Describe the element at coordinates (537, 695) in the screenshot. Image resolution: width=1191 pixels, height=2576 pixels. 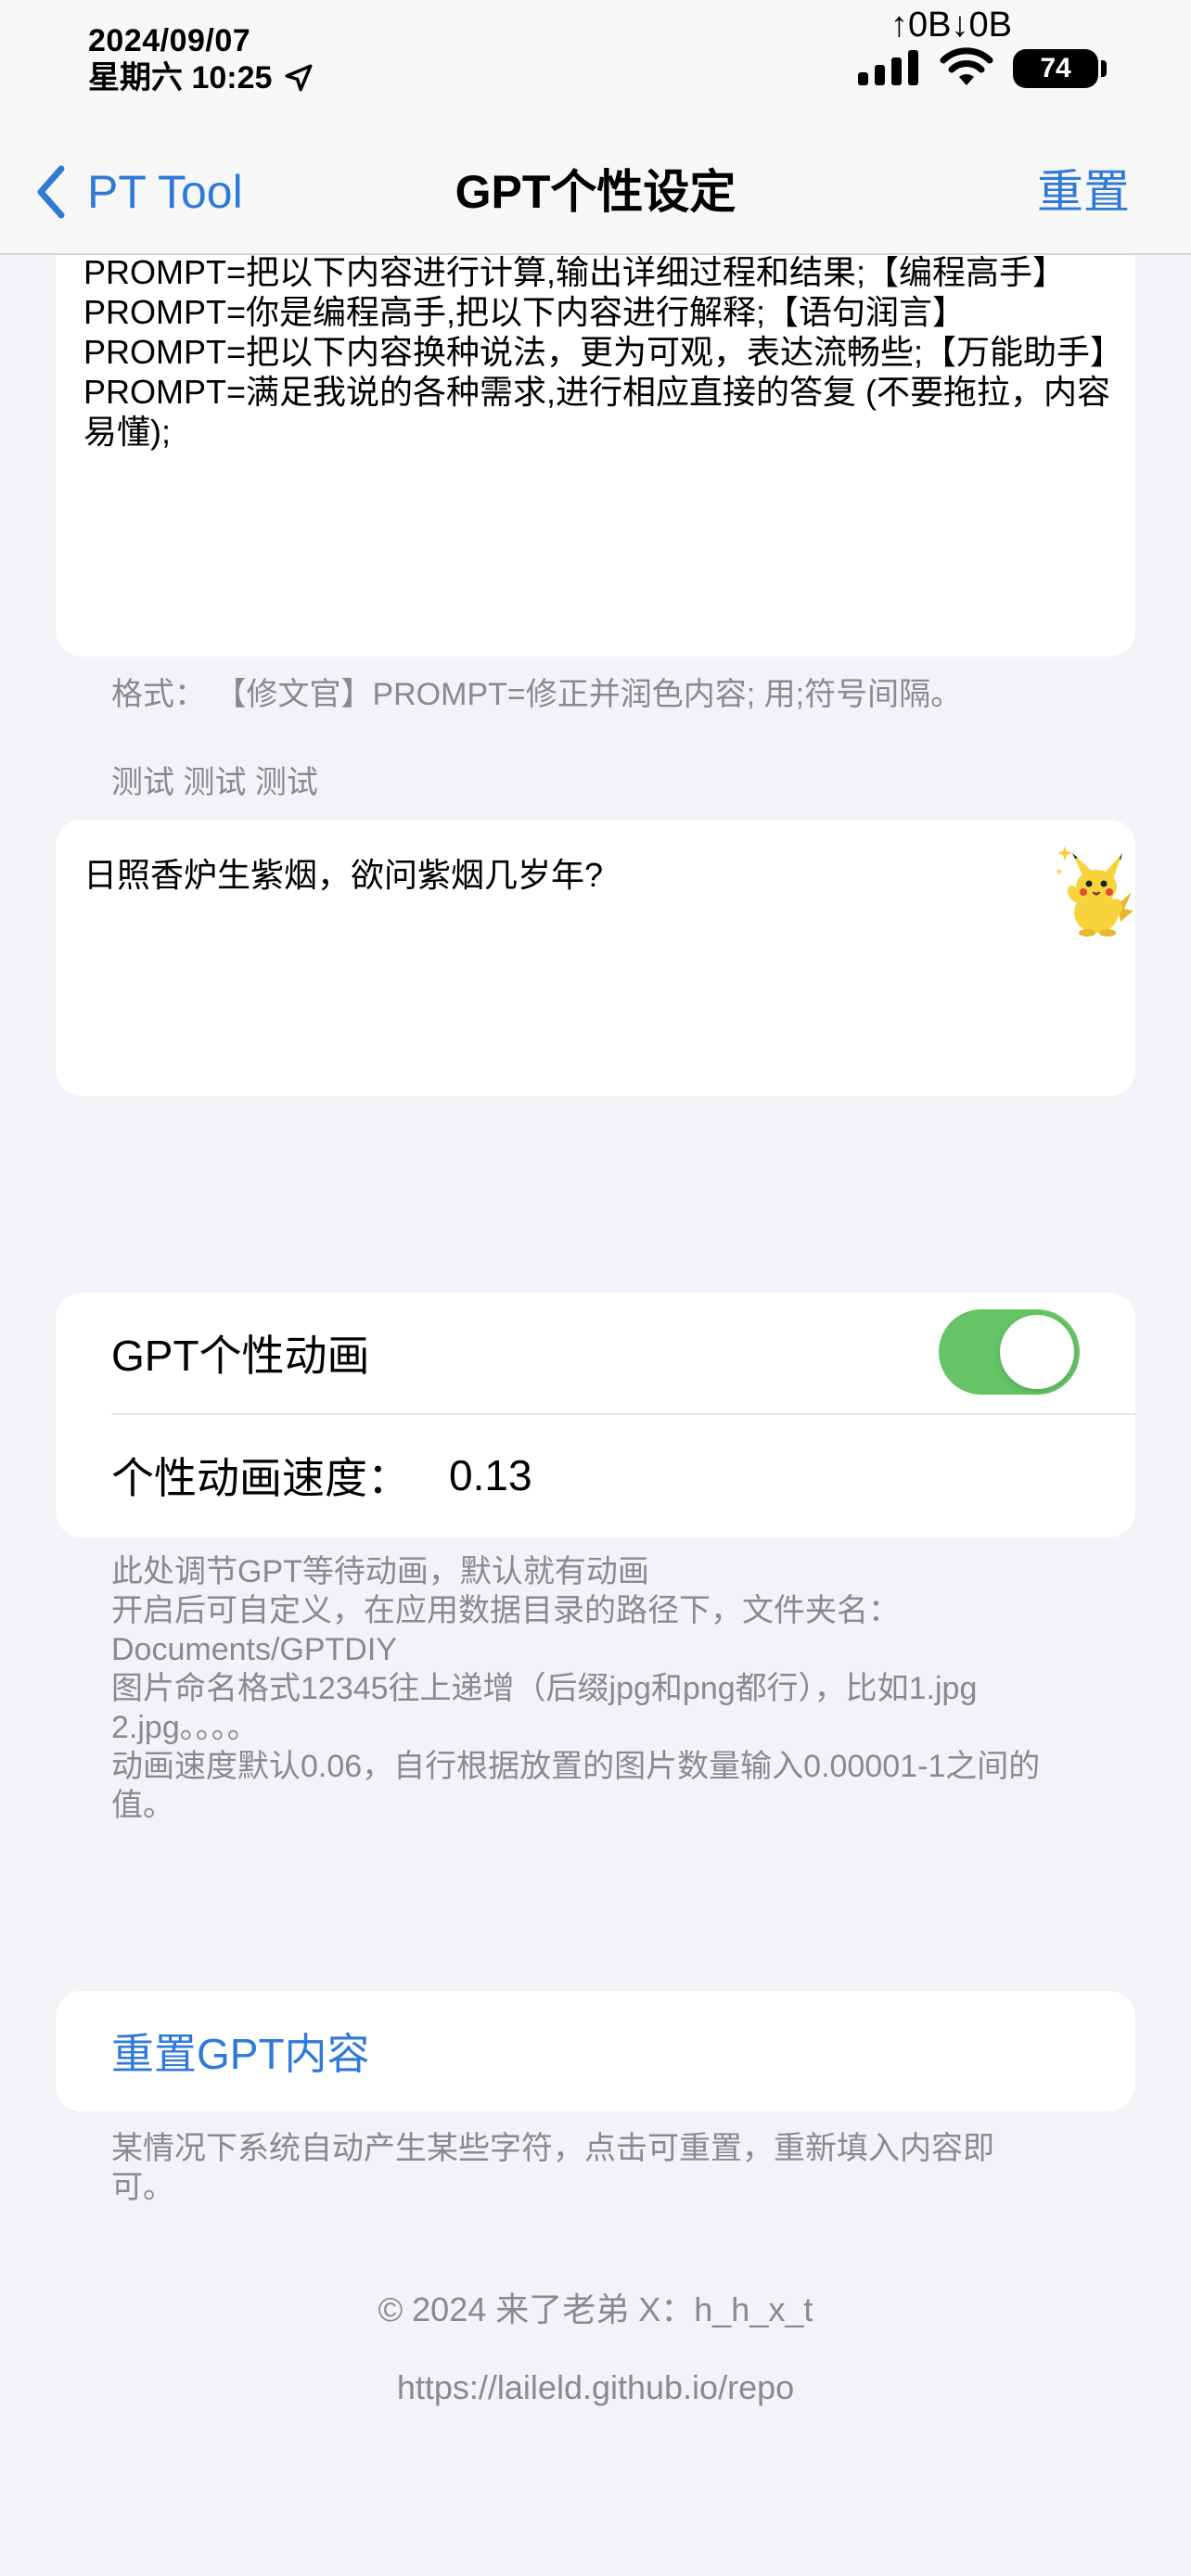
I see `format-hint: 格式： 【修文官】PROMPT=修正并润色内容; 用;符号间隔。` at that location.